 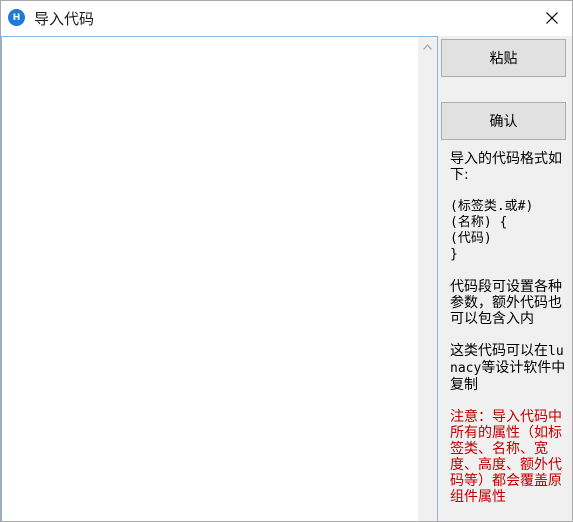 I want to click on app-icon: H, so click(x=16, y=17).